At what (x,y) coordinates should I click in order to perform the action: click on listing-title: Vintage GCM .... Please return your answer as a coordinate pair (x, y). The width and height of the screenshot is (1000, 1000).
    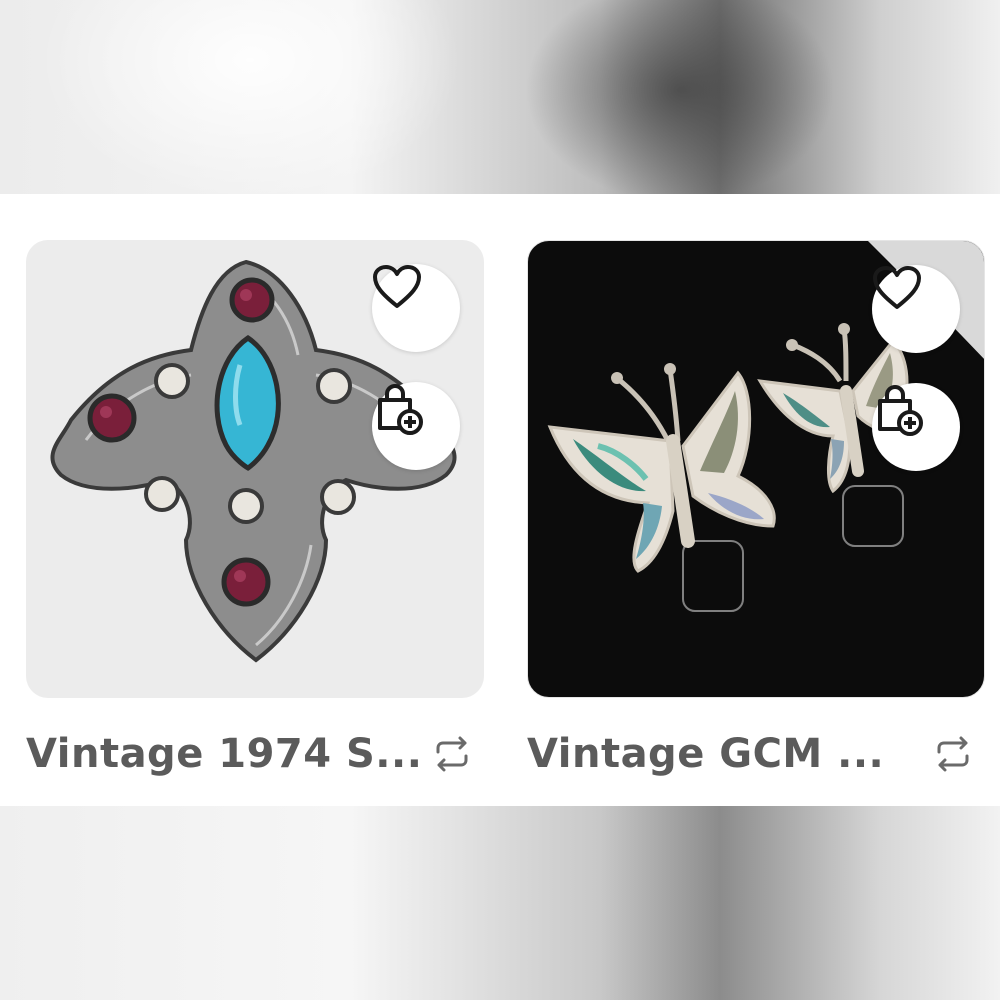
    Looking at the image, I should click on (705, 754).